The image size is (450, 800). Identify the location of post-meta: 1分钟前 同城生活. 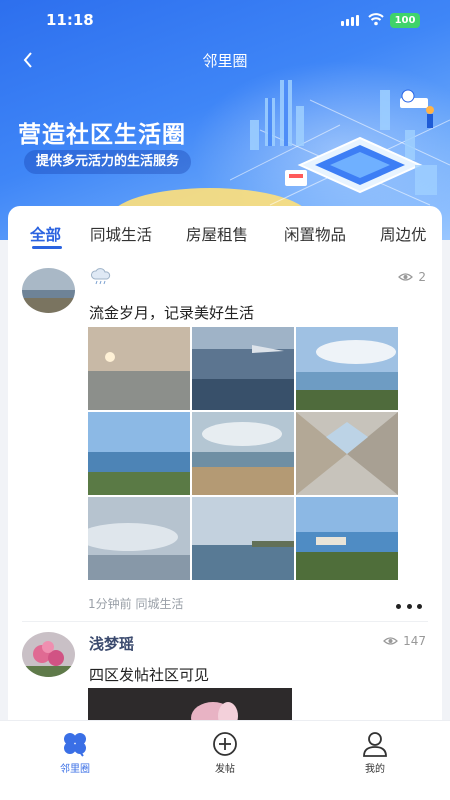
(135, 603).